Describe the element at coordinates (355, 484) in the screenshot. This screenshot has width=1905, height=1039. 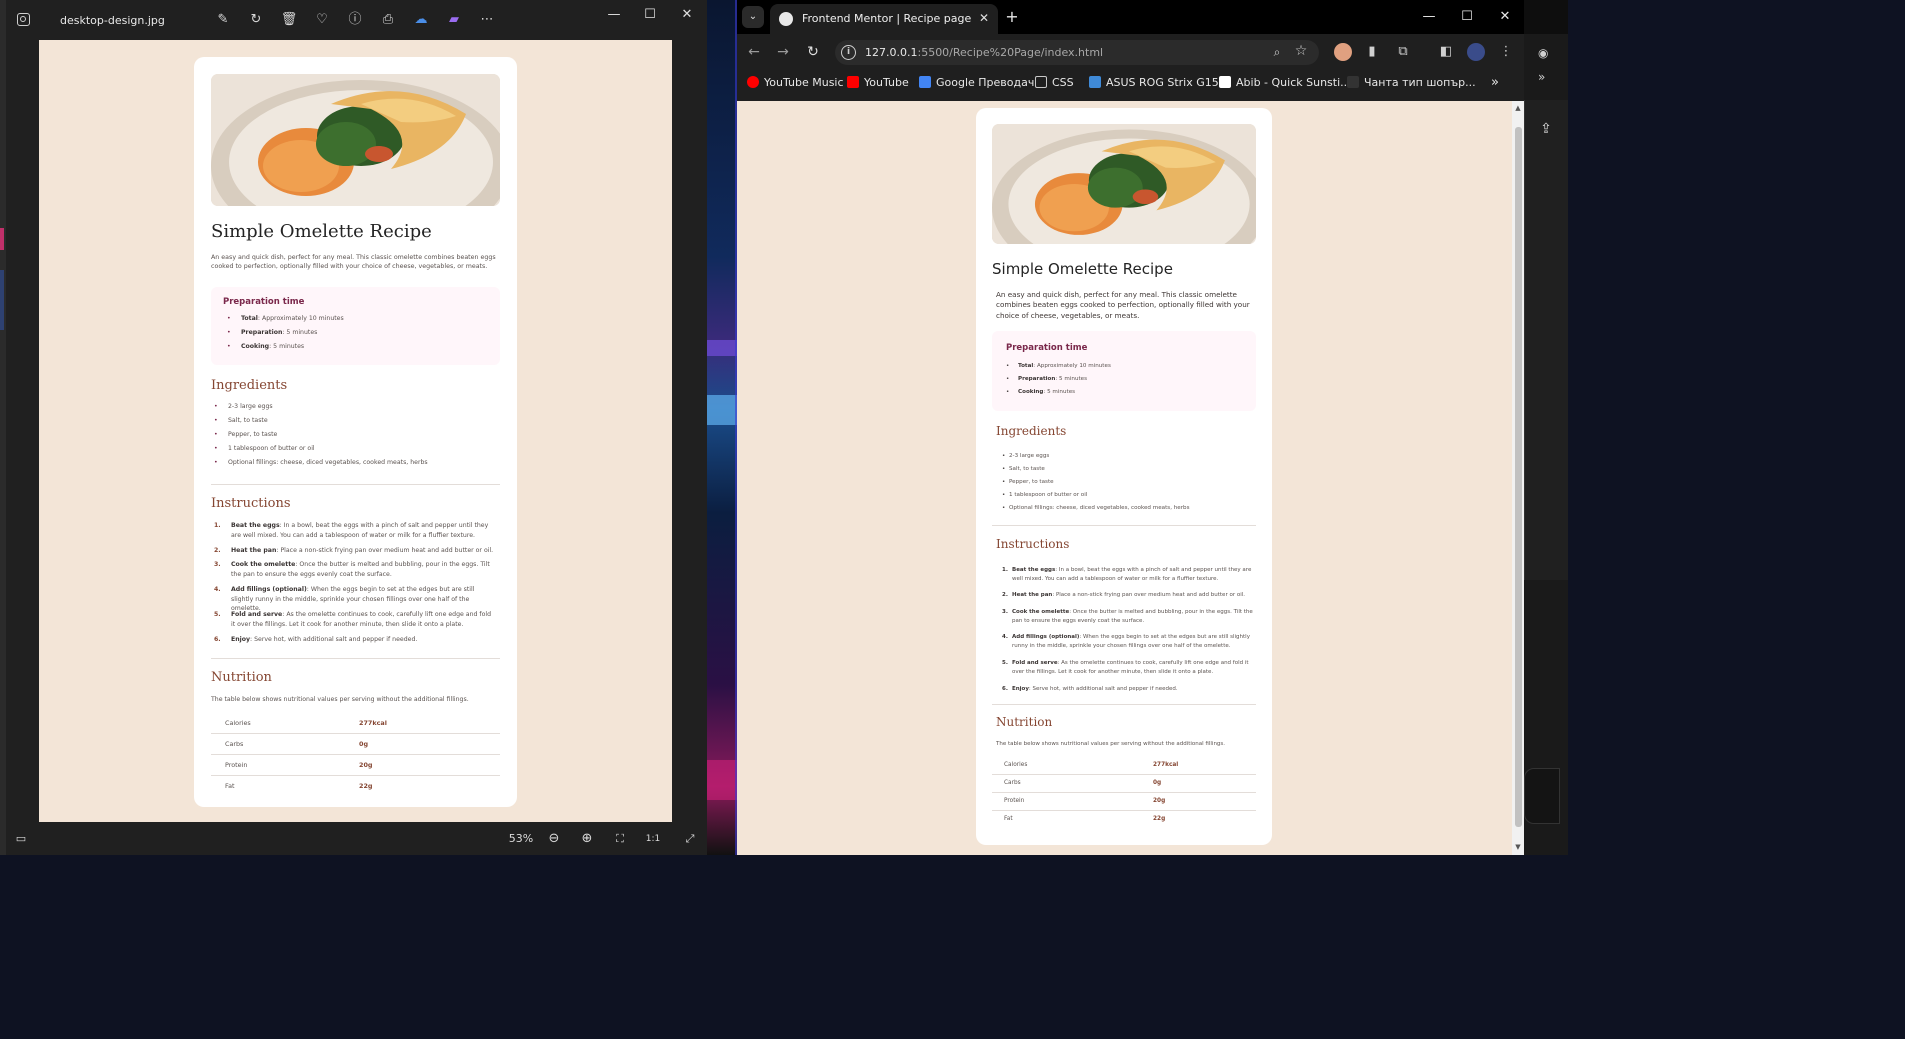
I see `divider` at that location.